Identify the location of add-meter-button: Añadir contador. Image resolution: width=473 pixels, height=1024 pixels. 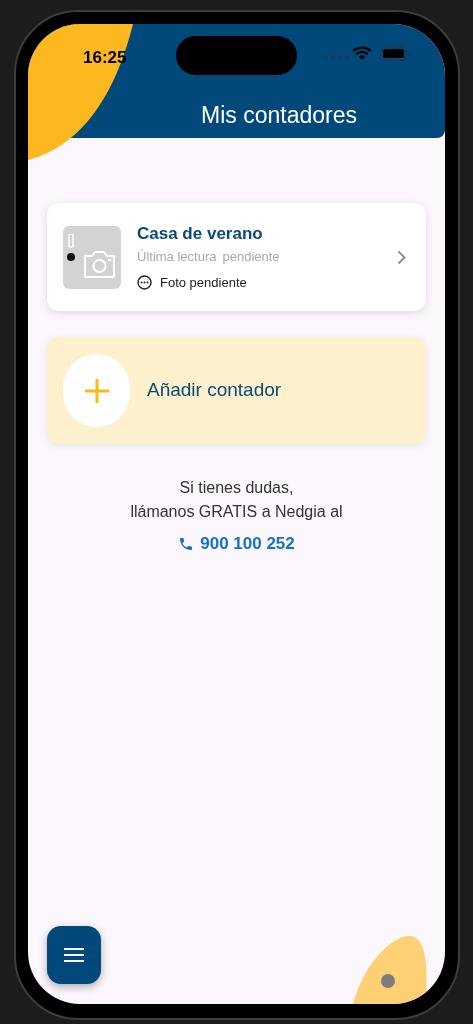
(236, 390).